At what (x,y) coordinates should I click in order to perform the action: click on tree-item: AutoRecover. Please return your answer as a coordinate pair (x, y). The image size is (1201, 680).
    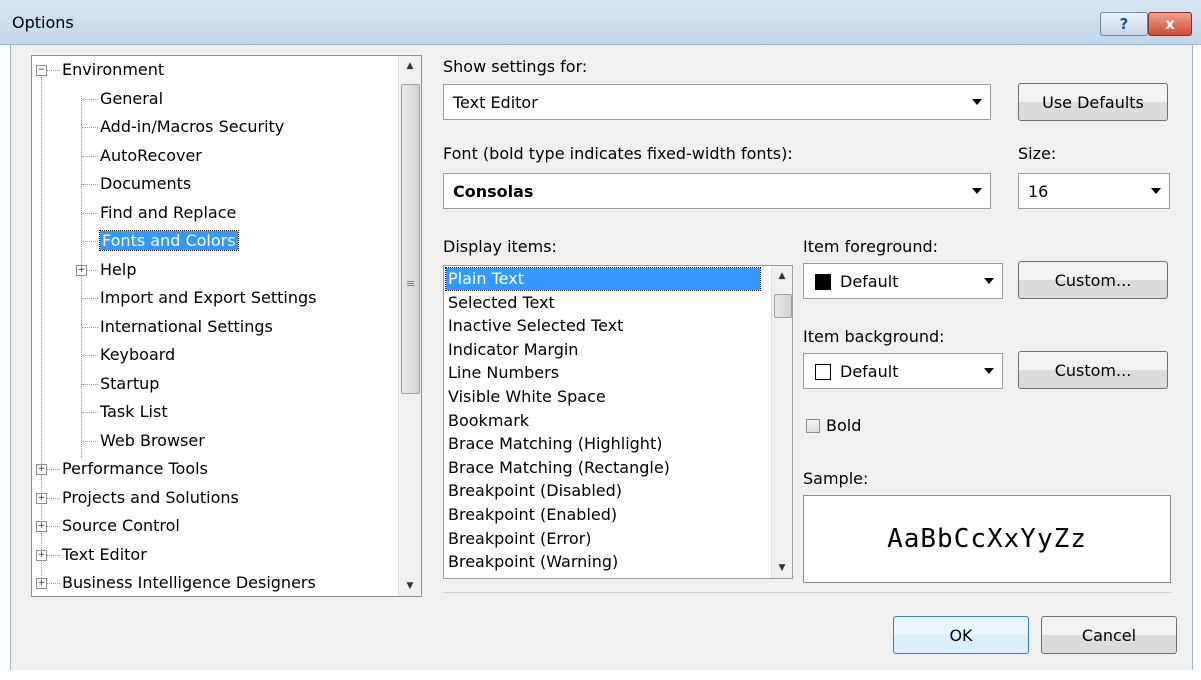
    Looking at the image, I should click on (151, 156).